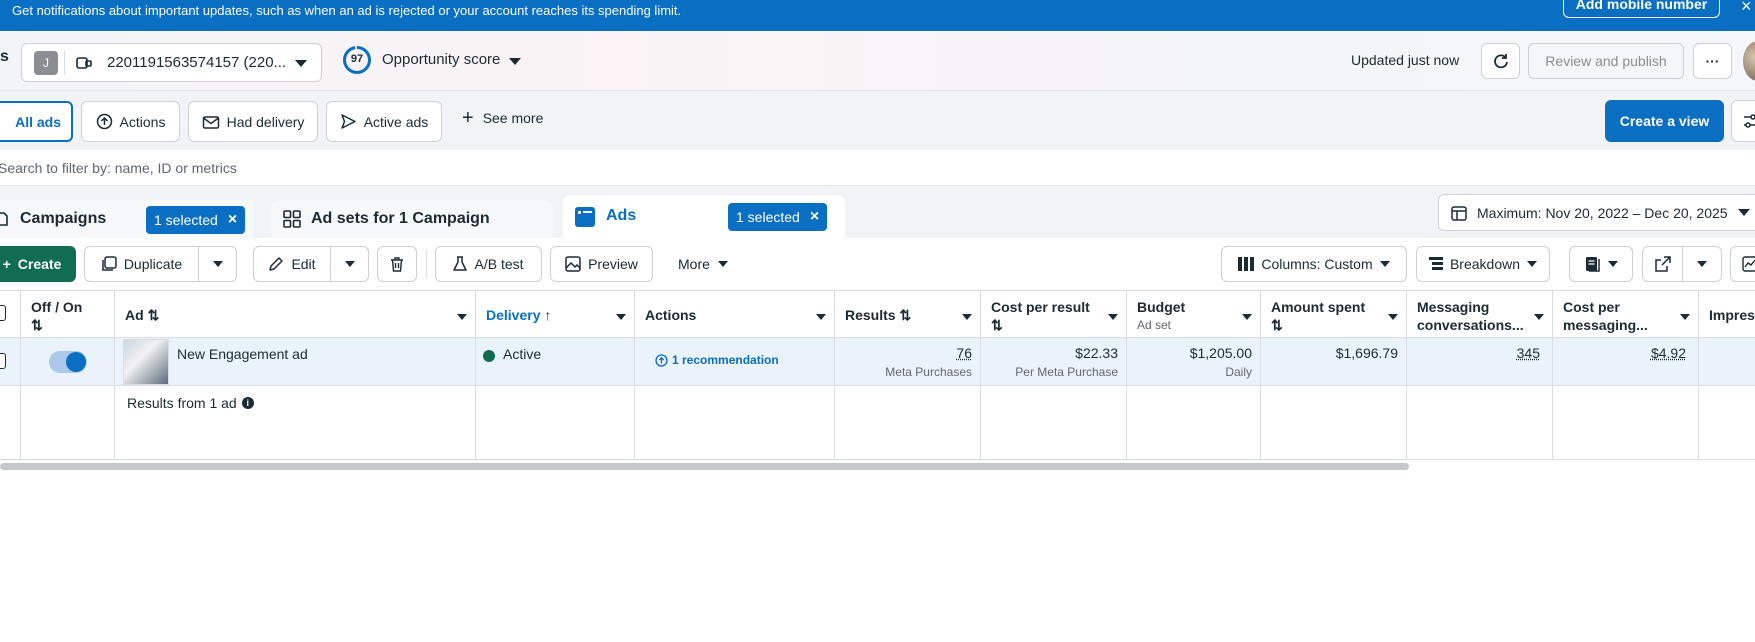 This screenshot has width=1755, height=642. What do you see at coordinates (1528, 353) in the screenshot?
I see `messaging-conversations-value: 345` at bounding box center [1528, 353].